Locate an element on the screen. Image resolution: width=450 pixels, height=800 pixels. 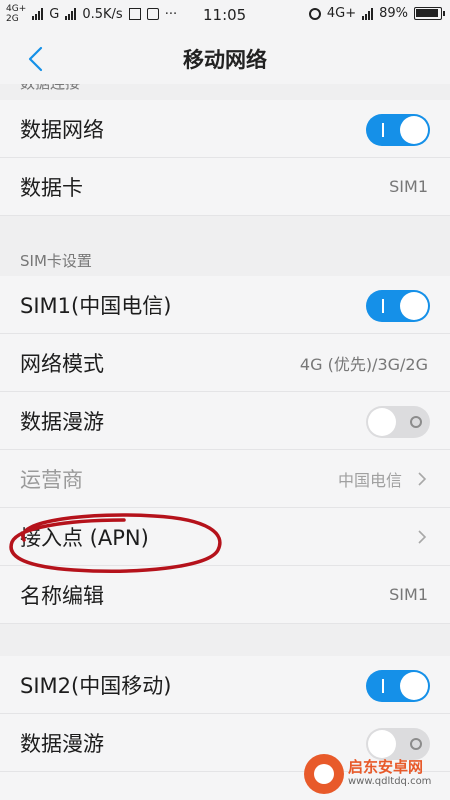
more-dots: ··· is located at coordinates (171, 14).